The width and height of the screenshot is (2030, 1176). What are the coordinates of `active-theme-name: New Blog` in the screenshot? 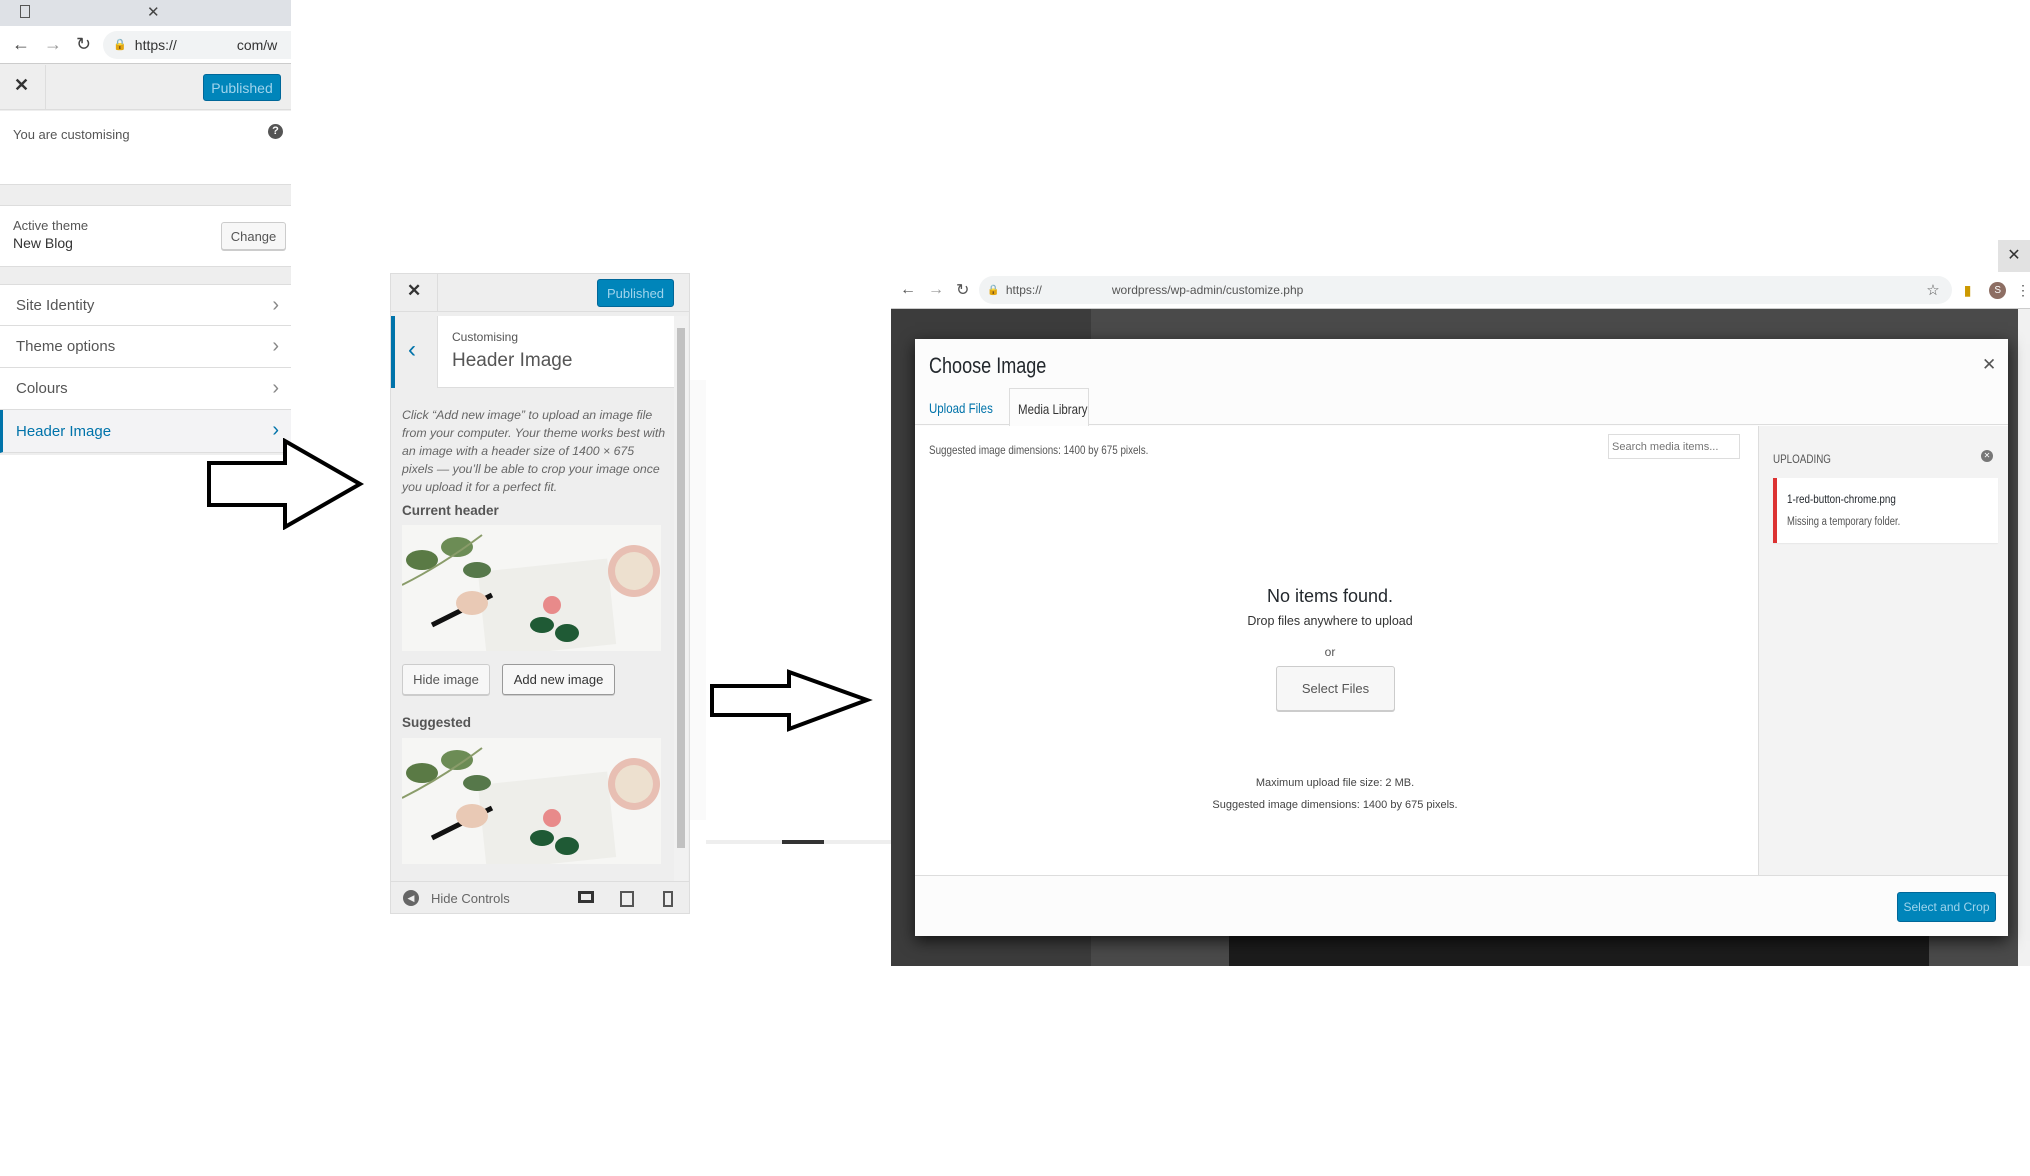 It's located at (43, 243).